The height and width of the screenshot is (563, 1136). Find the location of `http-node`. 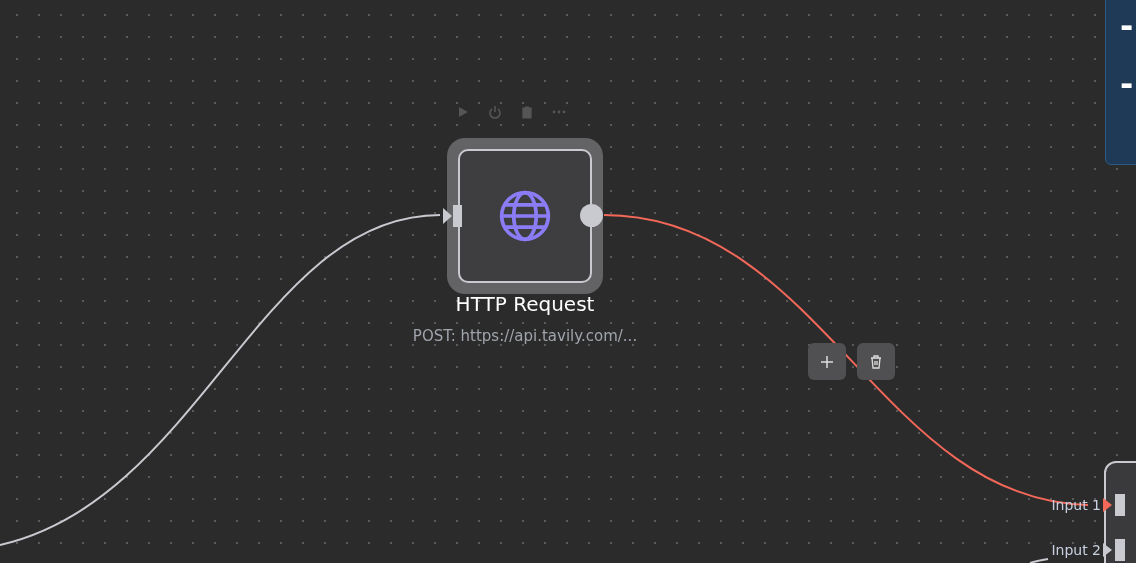

http-node is located at coordinates (525, 216).